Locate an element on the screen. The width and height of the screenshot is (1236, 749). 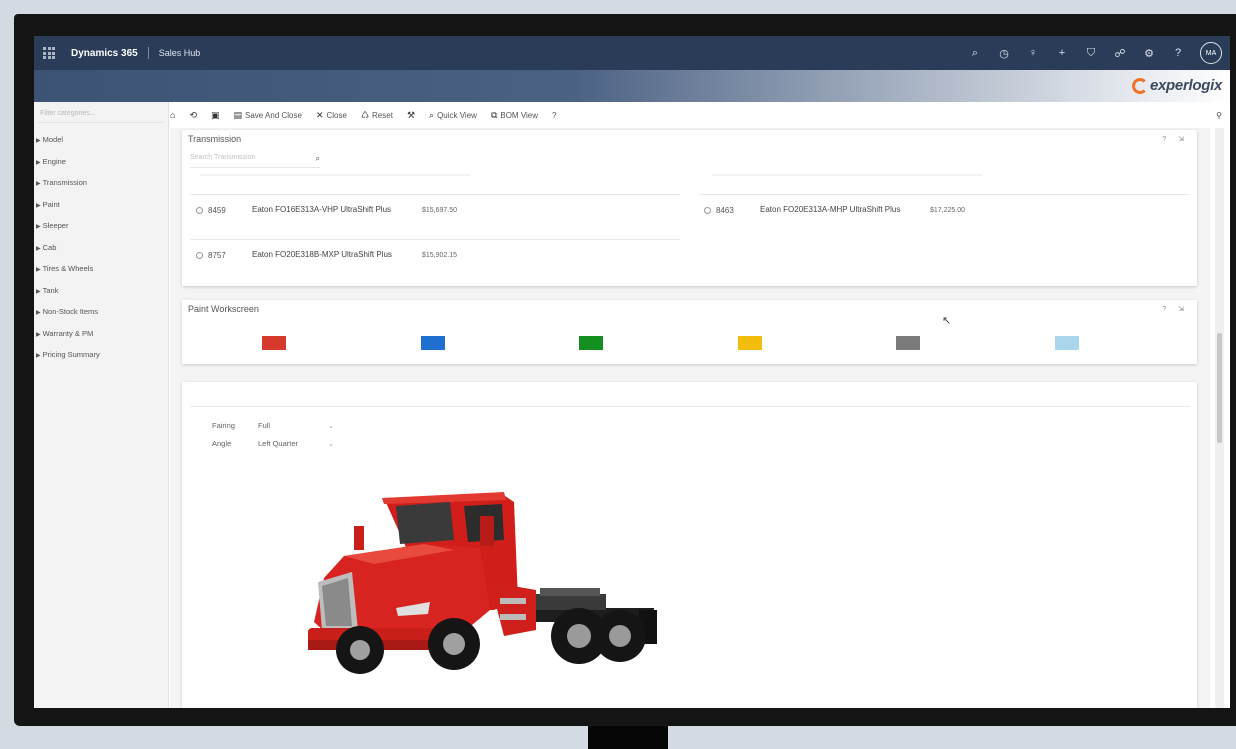
sidebar-item-cab: ▶ Cab is located at coordinates (101, 248).